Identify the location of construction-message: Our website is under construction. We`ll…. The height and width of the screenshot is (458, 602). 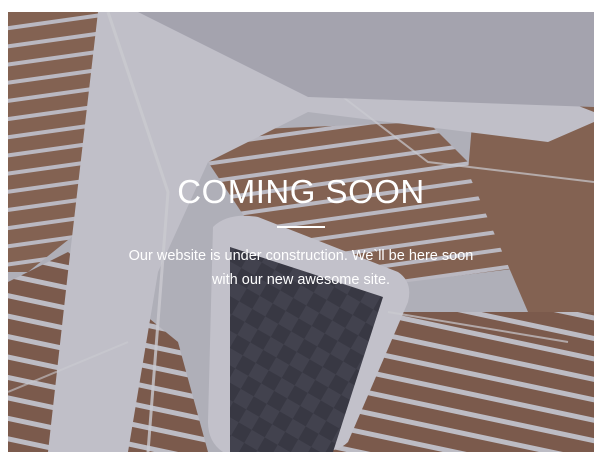
(301, 268).